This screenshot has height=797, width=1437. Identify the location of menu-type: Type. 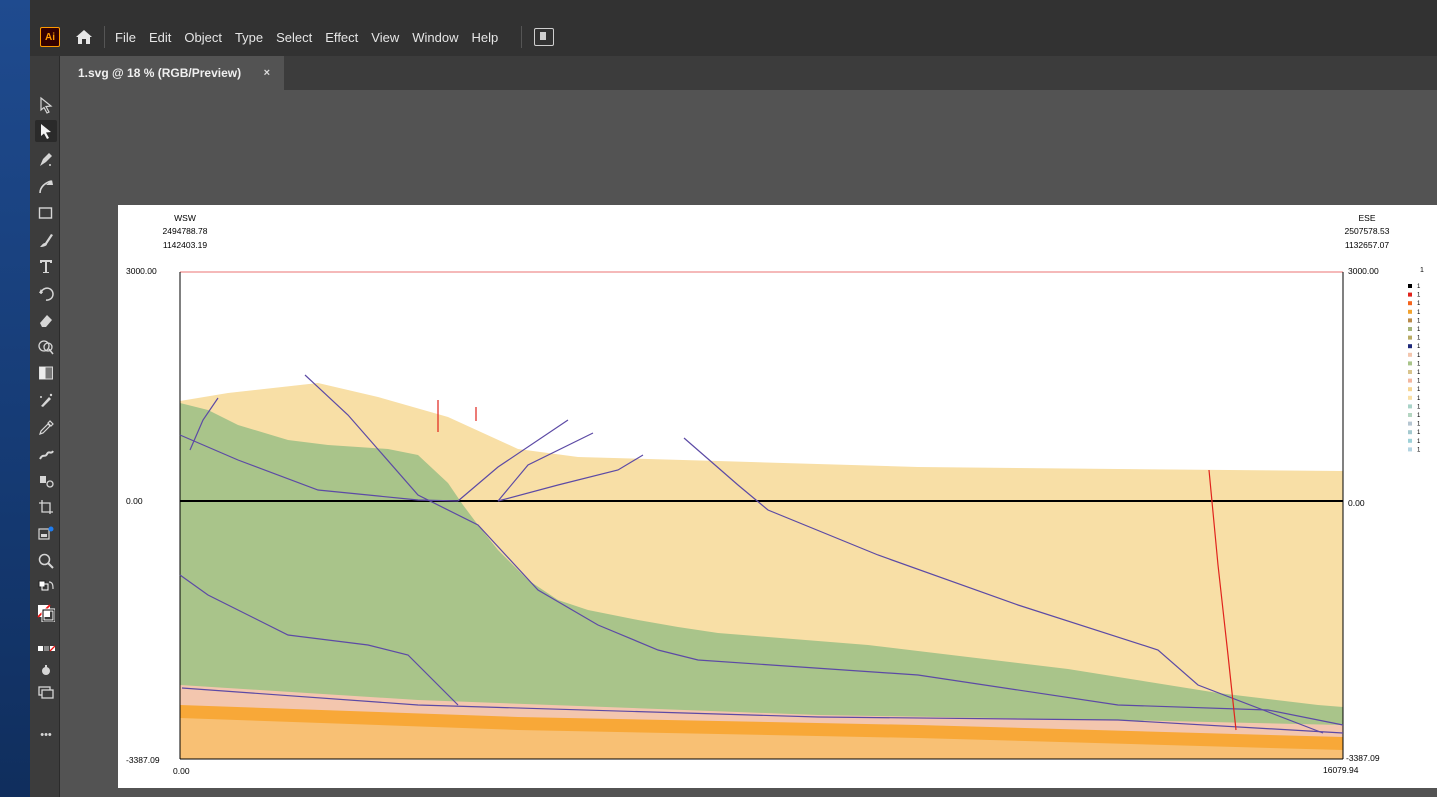
(249, 37).